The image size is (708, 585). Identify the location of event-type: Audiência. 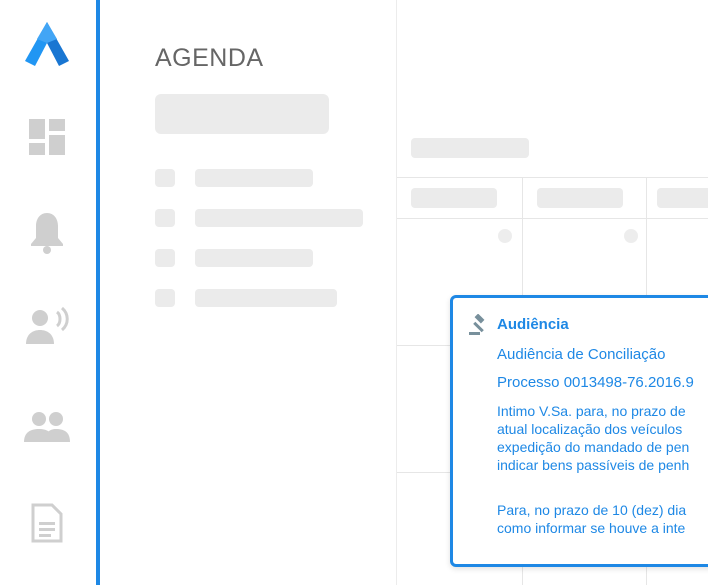
(533, 324).